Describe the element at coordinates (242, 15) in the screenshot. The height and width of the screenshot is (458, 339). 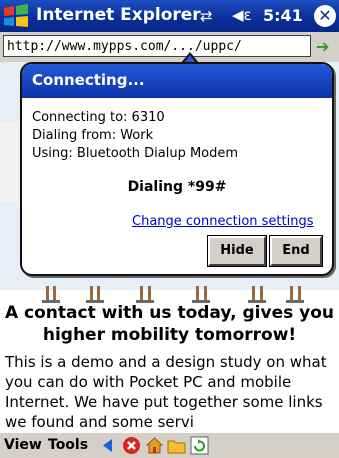
I see `volume-icon: ◀ε` at that location.